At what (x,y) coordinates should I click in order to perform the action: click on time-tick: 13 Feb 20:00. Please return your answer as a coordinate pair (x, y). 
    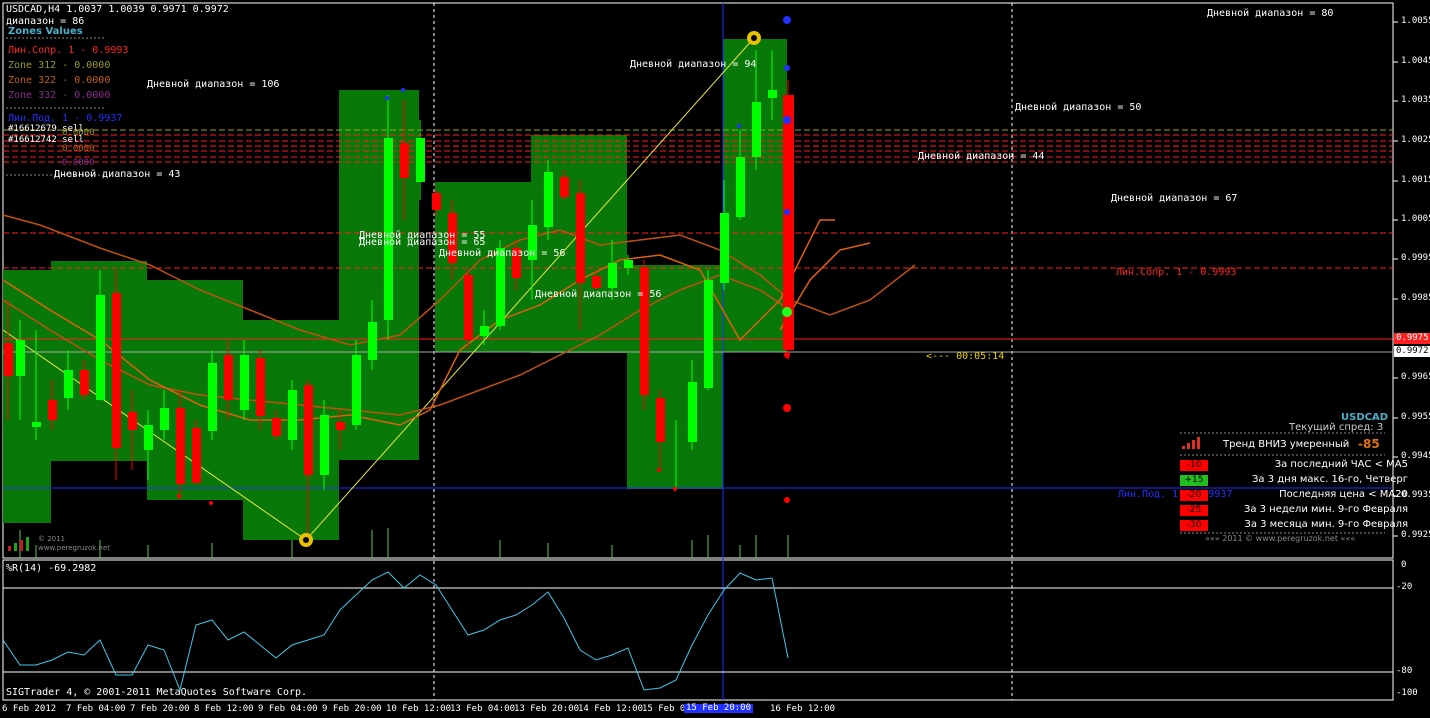
    Looking at the image, I should click on (547, 709).